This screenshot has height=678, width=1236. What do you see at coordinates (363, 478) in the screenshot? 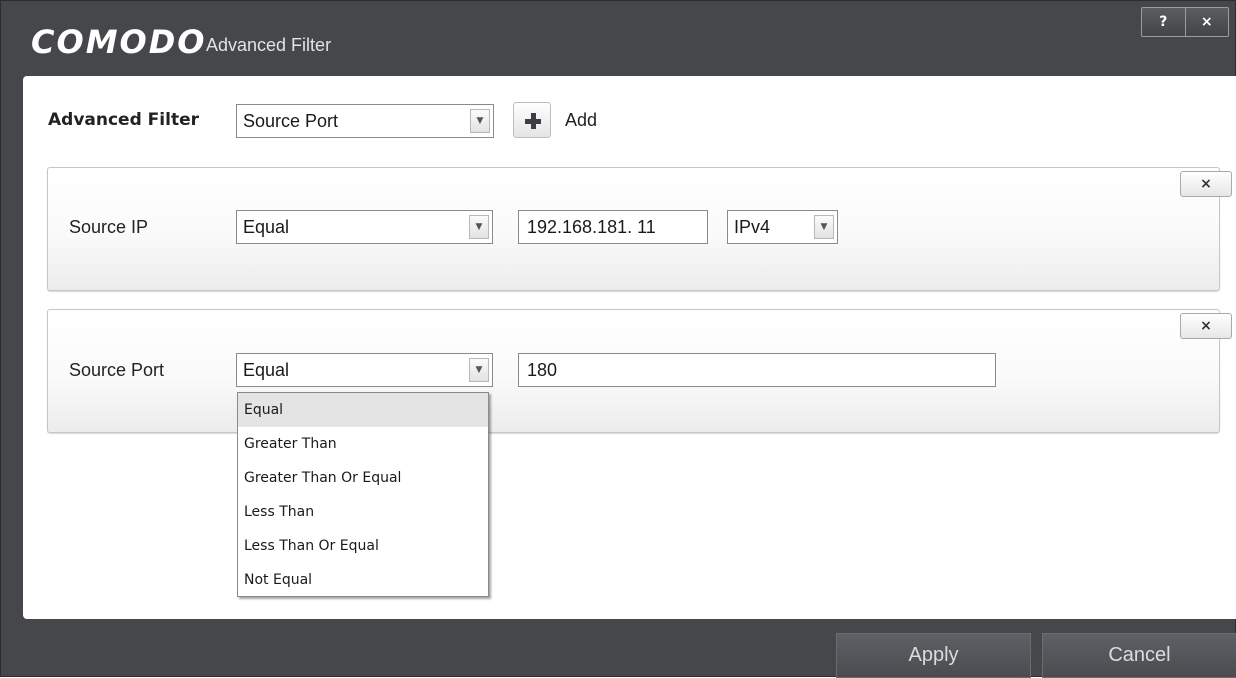
I see `dropdown-option: Greater Than Or Equal` at bounding box center [363, 478].